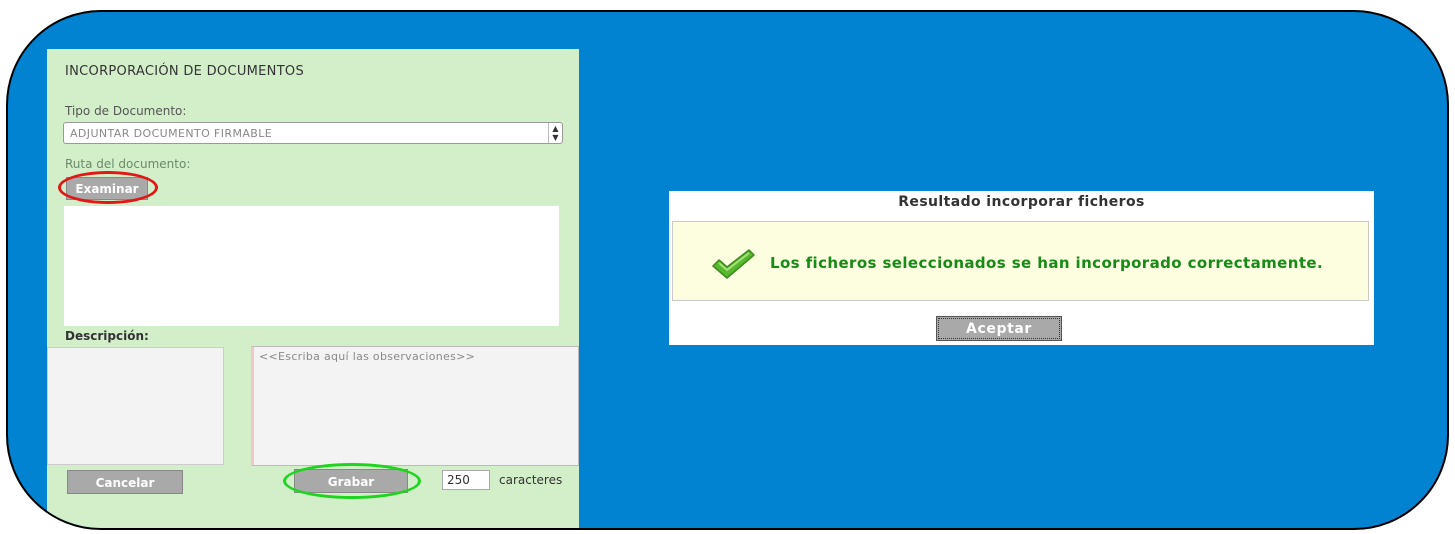 The width and height of the screenshot is (1455, 534). I want to click on document-path-label: Ruta del documento:, so click(128, 164).